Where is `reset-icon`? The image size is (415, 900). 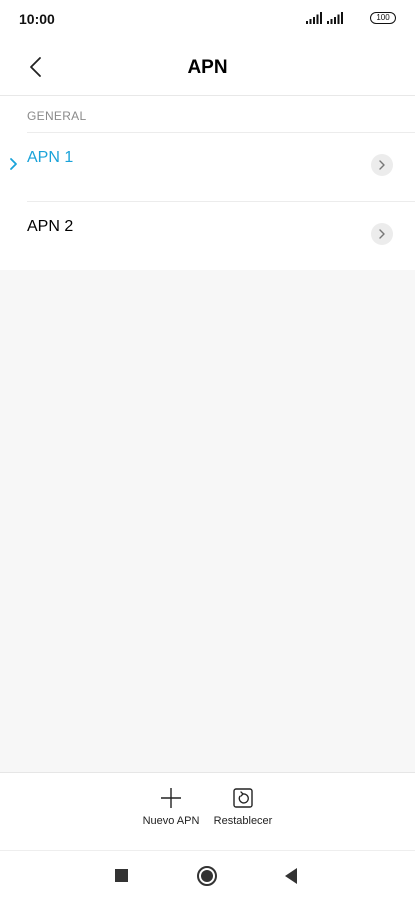
reset-icon is located at coordinates (243, 798).